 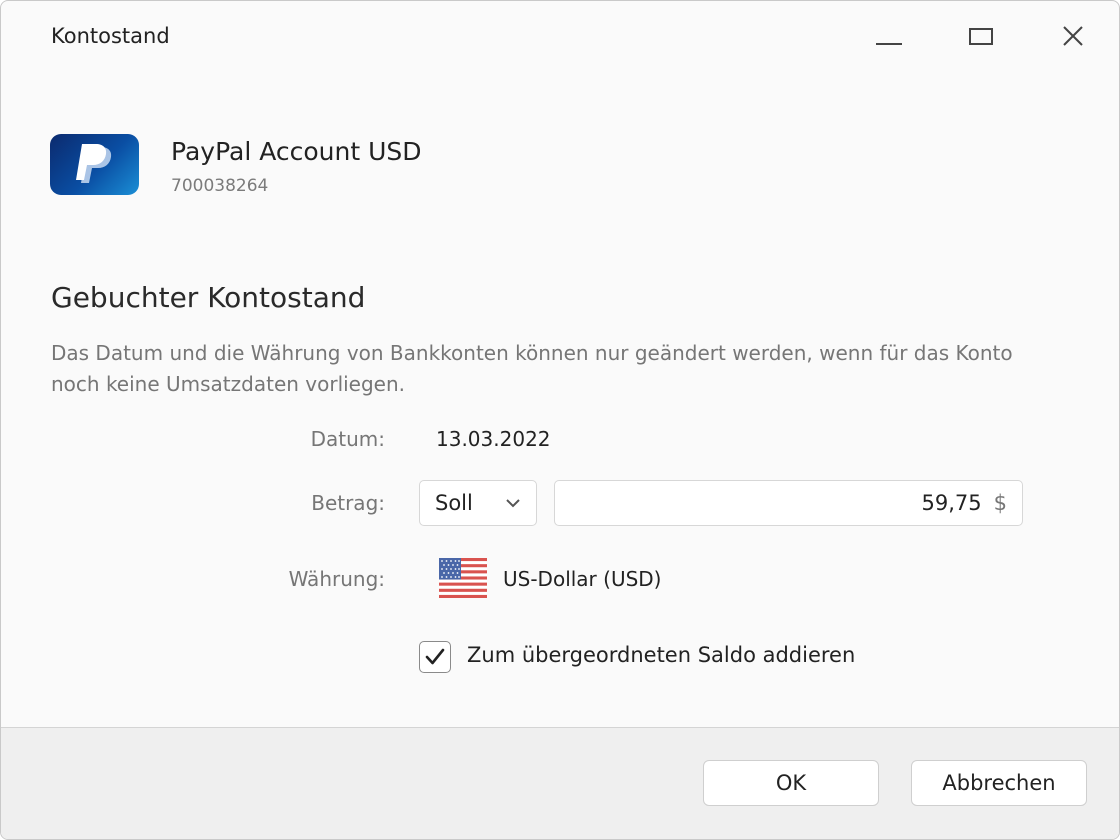 I want to click on paypal-logo-icon, so click(x=94, y=164).